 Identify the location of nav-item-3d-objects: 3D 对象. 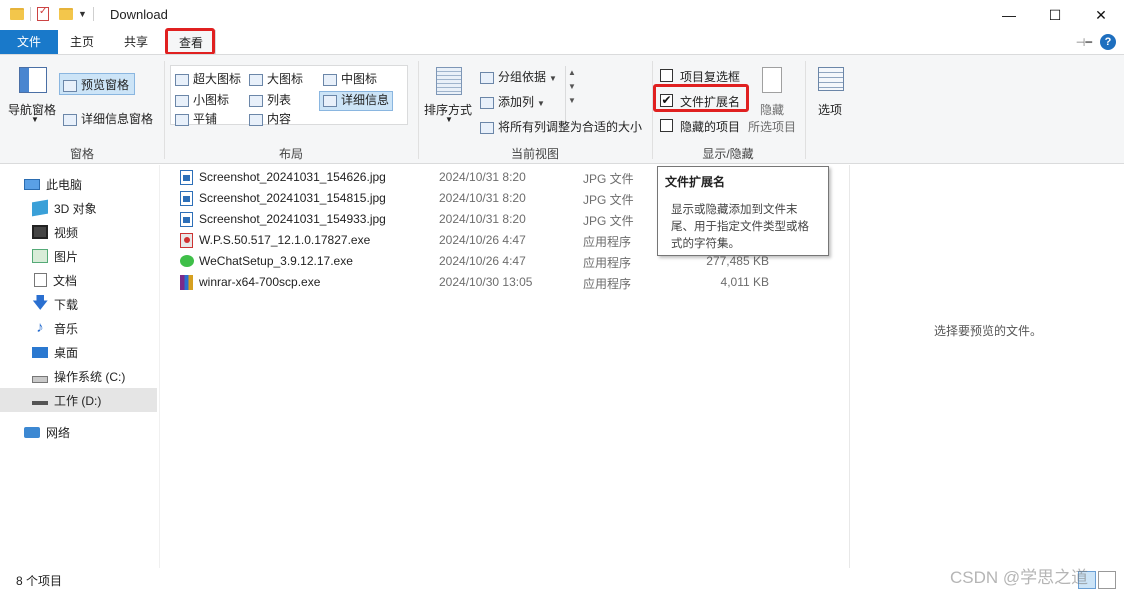
(78, 208).